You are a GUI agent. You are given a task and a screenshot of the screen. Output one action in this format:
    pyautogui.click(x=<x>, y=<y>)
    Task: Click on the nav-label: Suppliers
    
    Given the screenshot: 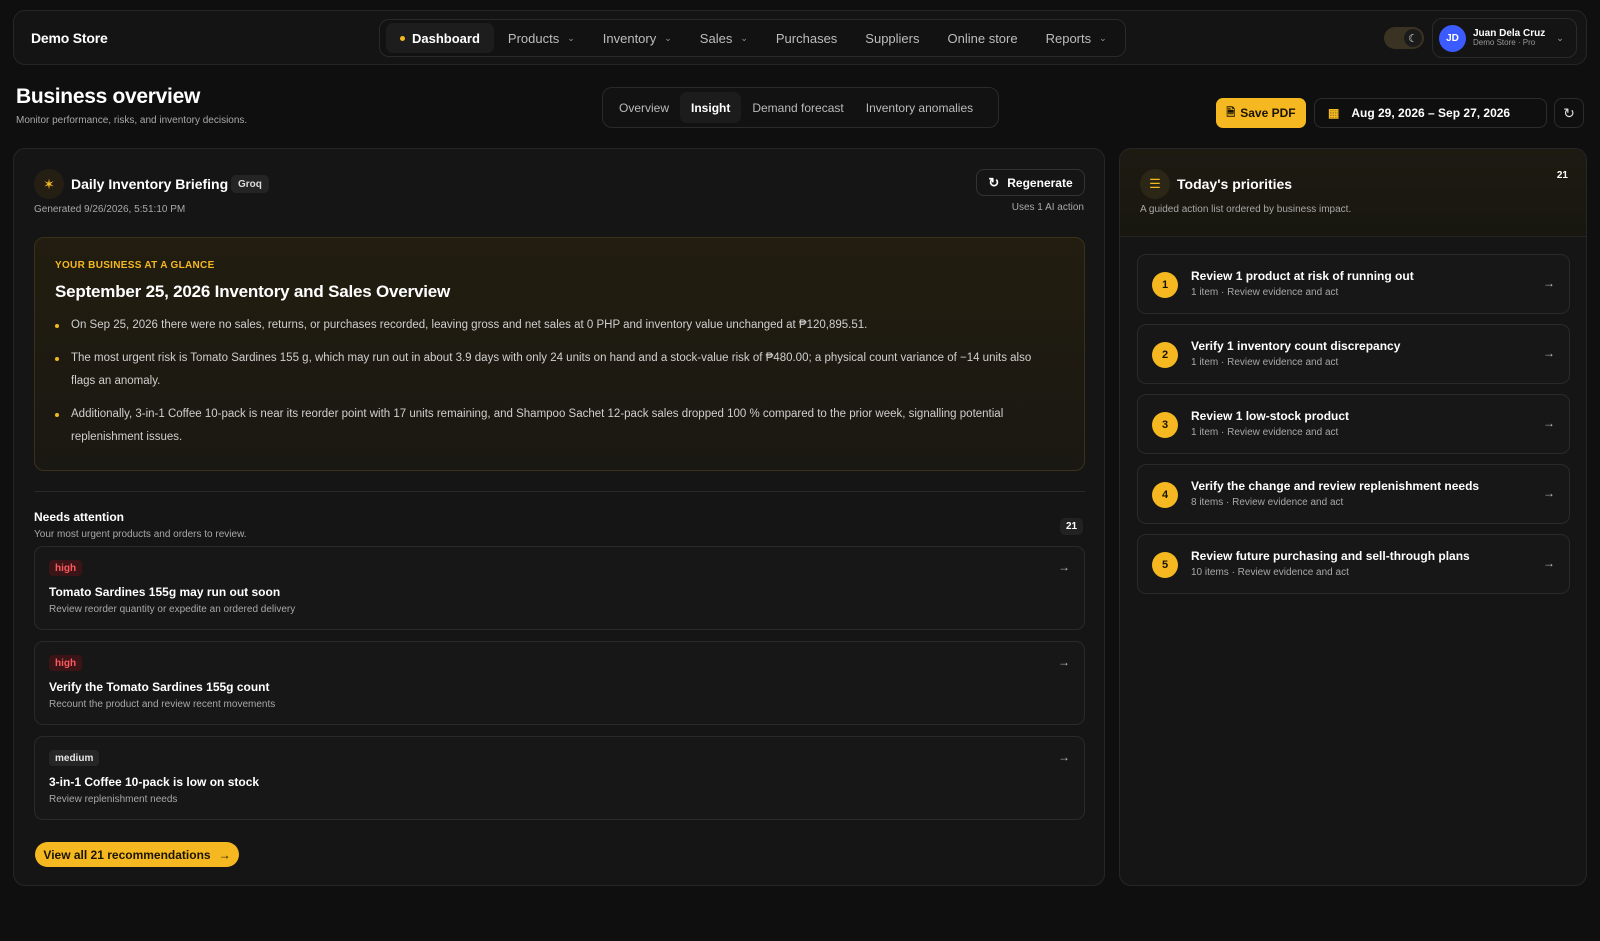 What is the action you would take?
    pyautogui.click(x=892, y=38)
    